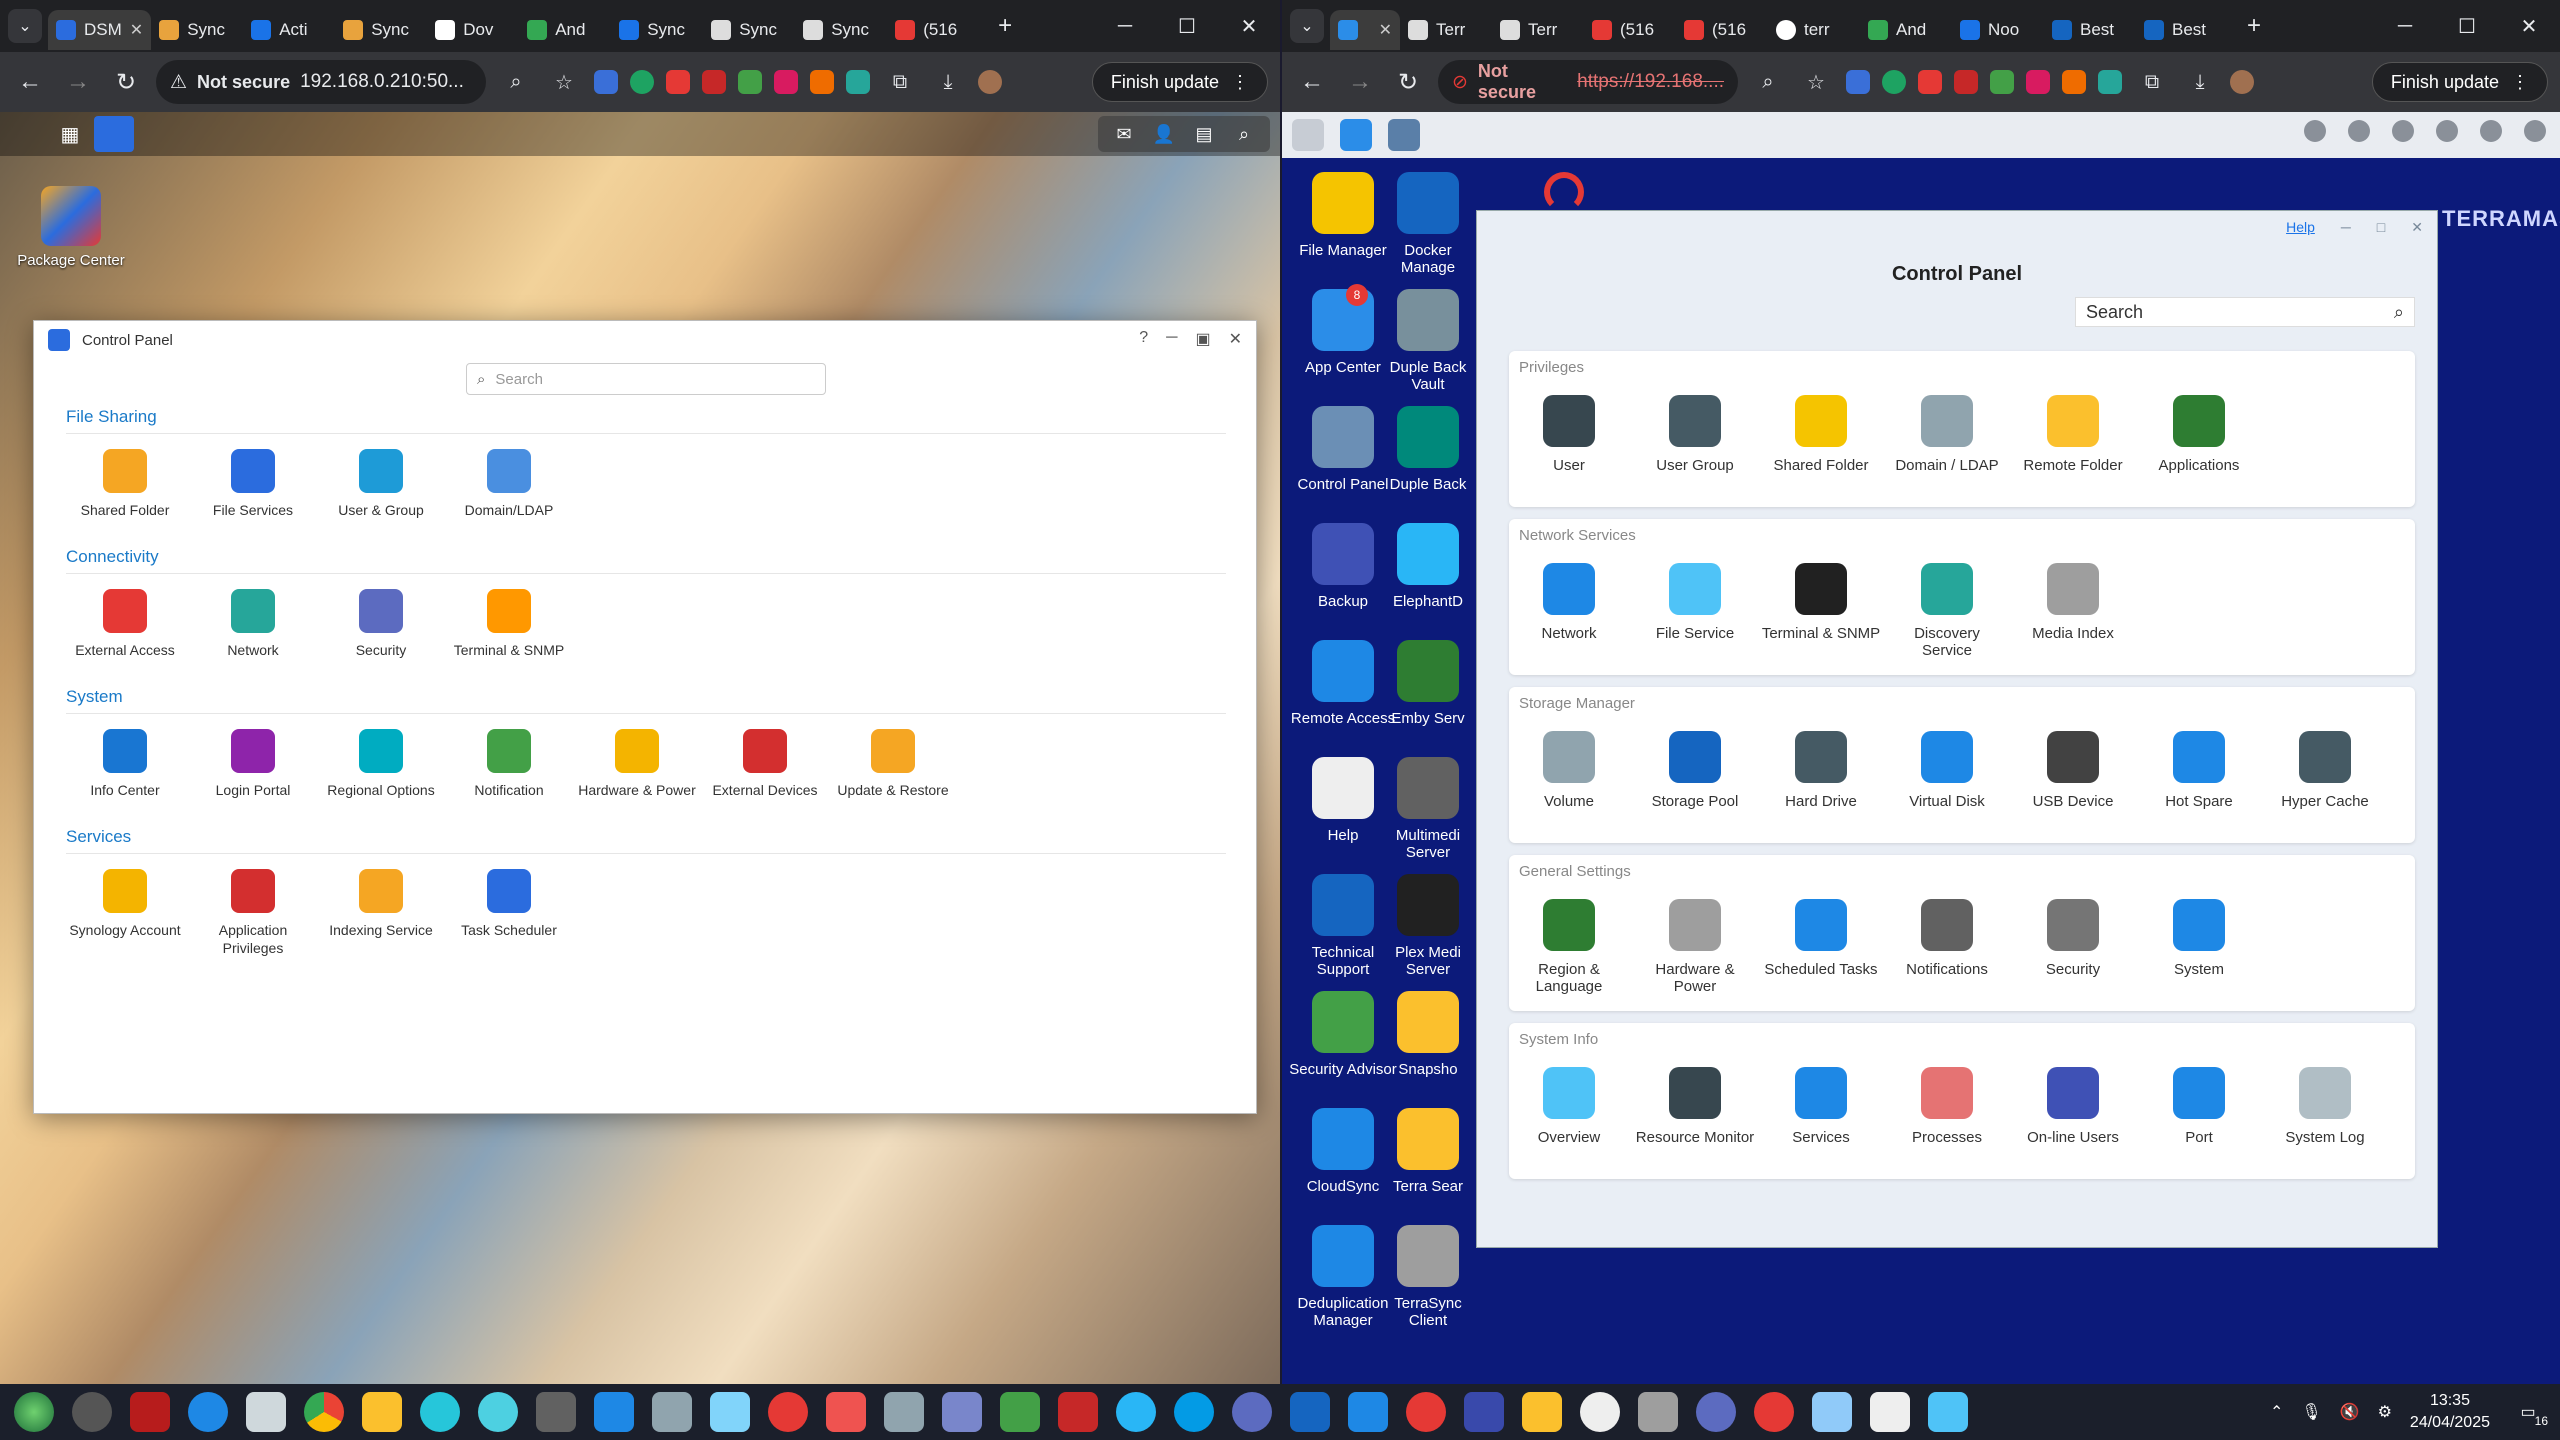 The image size is (2560, 1440). I want to click on tab: (516, so click(1722, 30).